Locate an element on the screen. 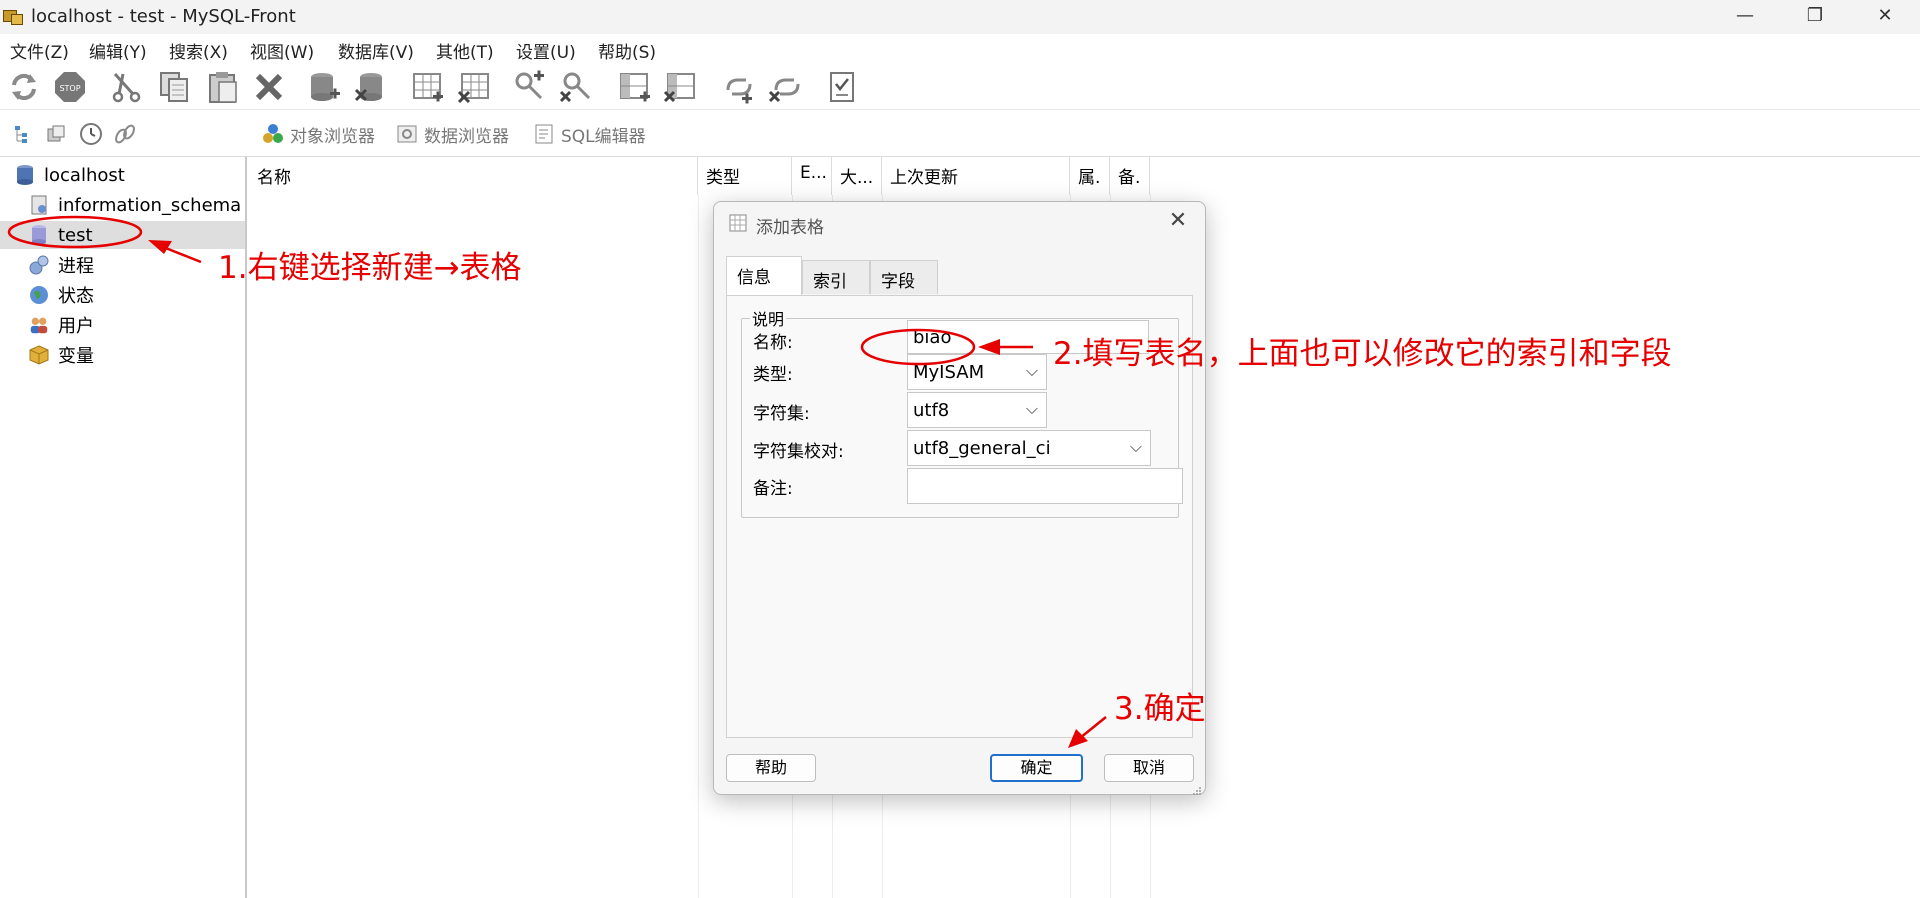 The image size is (1920, 898). tree-item-status: 状态 is located at coordinates (122, 295).